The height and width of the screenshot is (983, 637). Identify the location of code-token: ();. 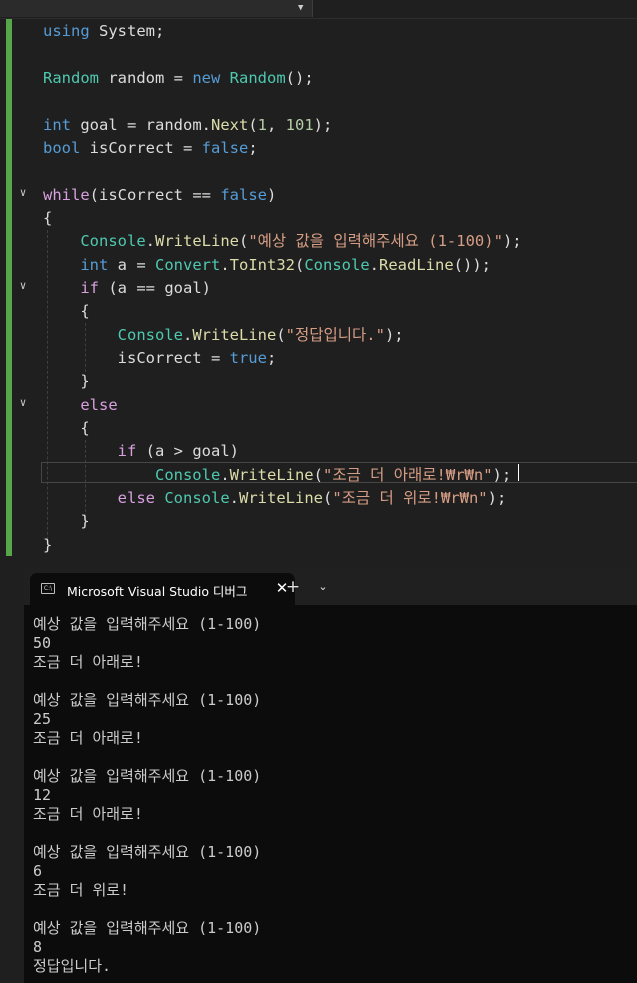
(299, 78).